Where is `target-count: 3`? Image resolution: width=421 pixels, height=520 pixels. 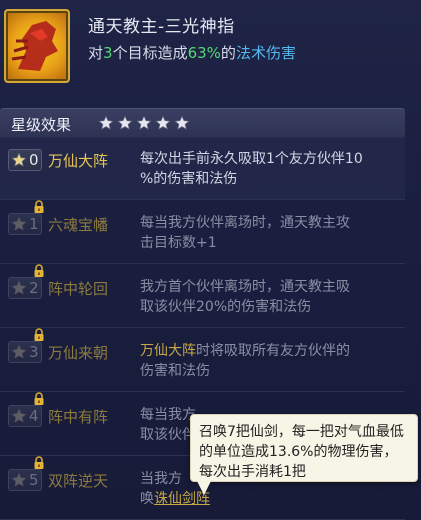
target-count: 3 is located at coordinates (108, 53).